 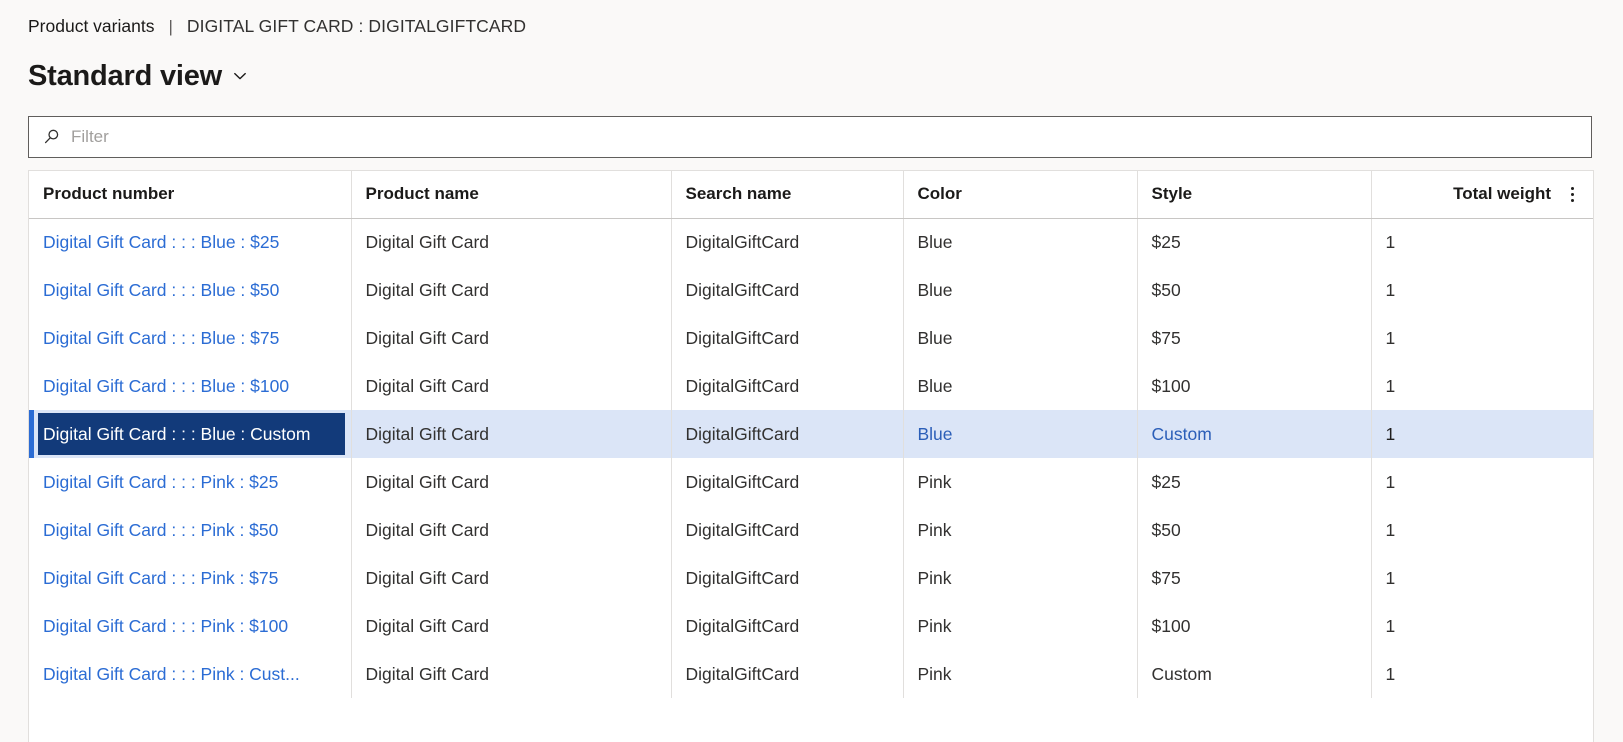 I want to click on column-header-total-weight-label: Total weight, so click(x=1502, y=194).